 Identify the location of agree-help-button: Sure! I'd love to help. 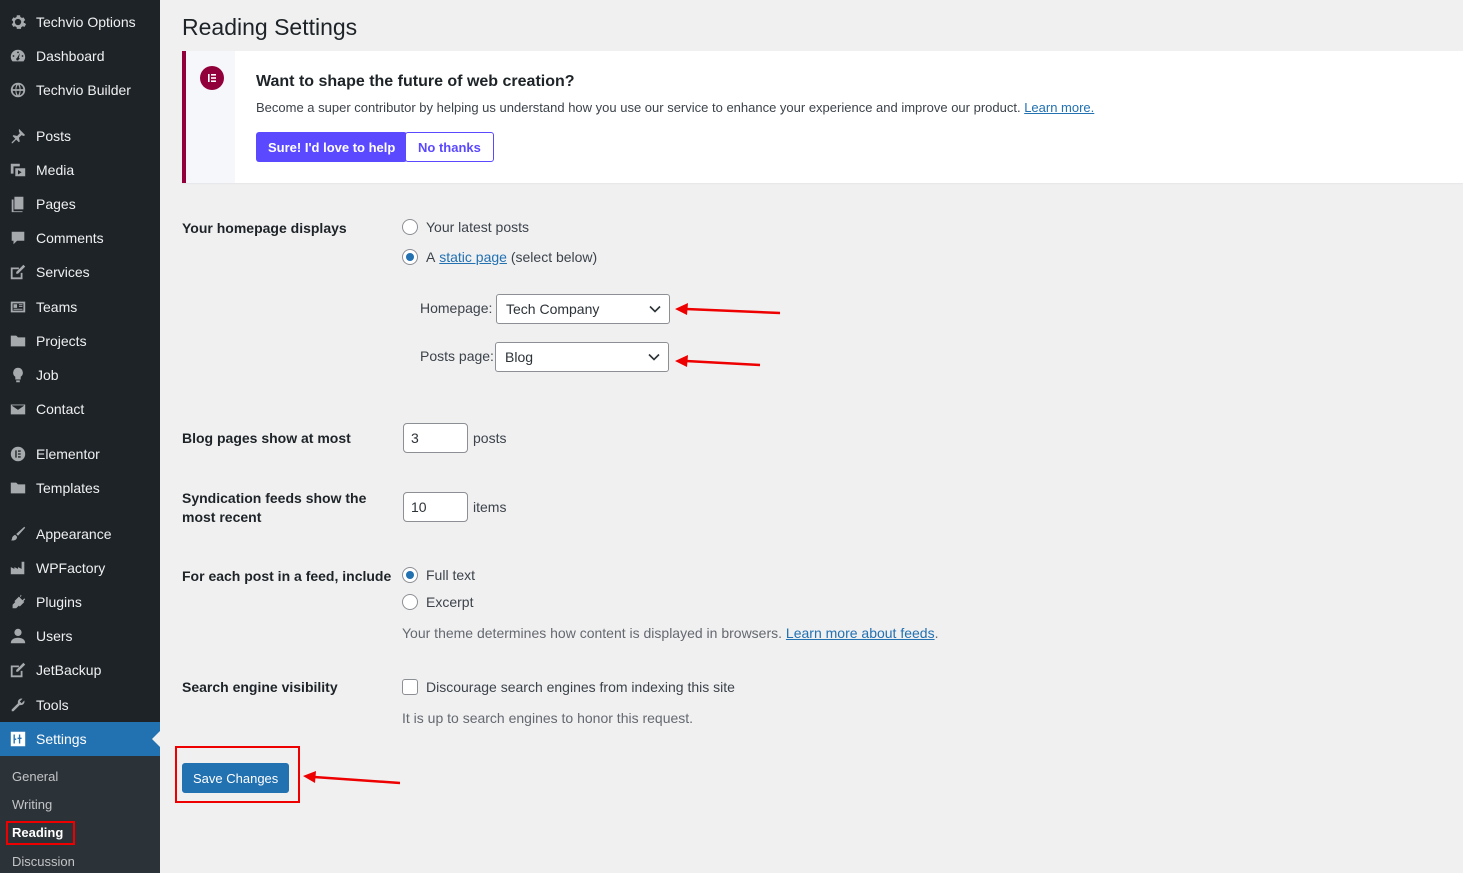
(332, 147).